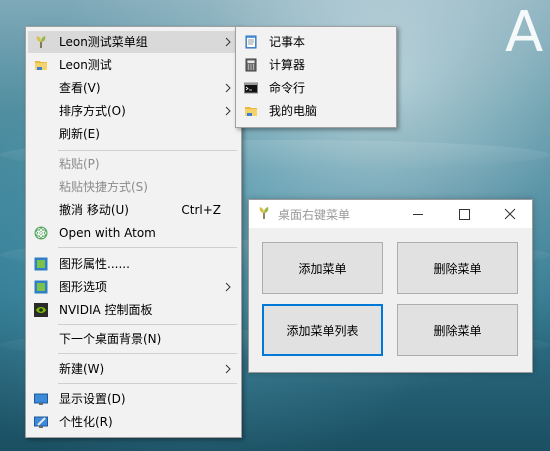 Image resolution: width=550 pixels, height=451 pixels. I want to click on menu-item-leon-test: Leon测试, so click(133, 65).